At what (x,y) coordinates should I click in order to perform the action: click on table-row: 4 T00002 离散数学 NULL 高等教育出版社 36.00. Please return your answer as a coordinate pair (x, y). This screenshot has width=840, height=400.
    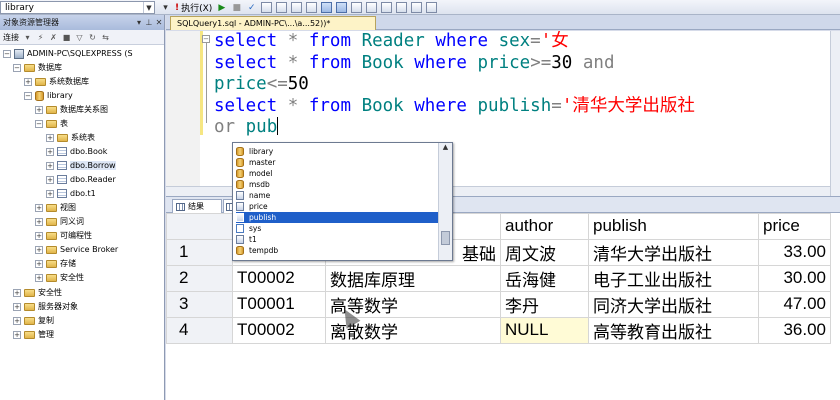
    Looking at the image, I should click on (498, 330).